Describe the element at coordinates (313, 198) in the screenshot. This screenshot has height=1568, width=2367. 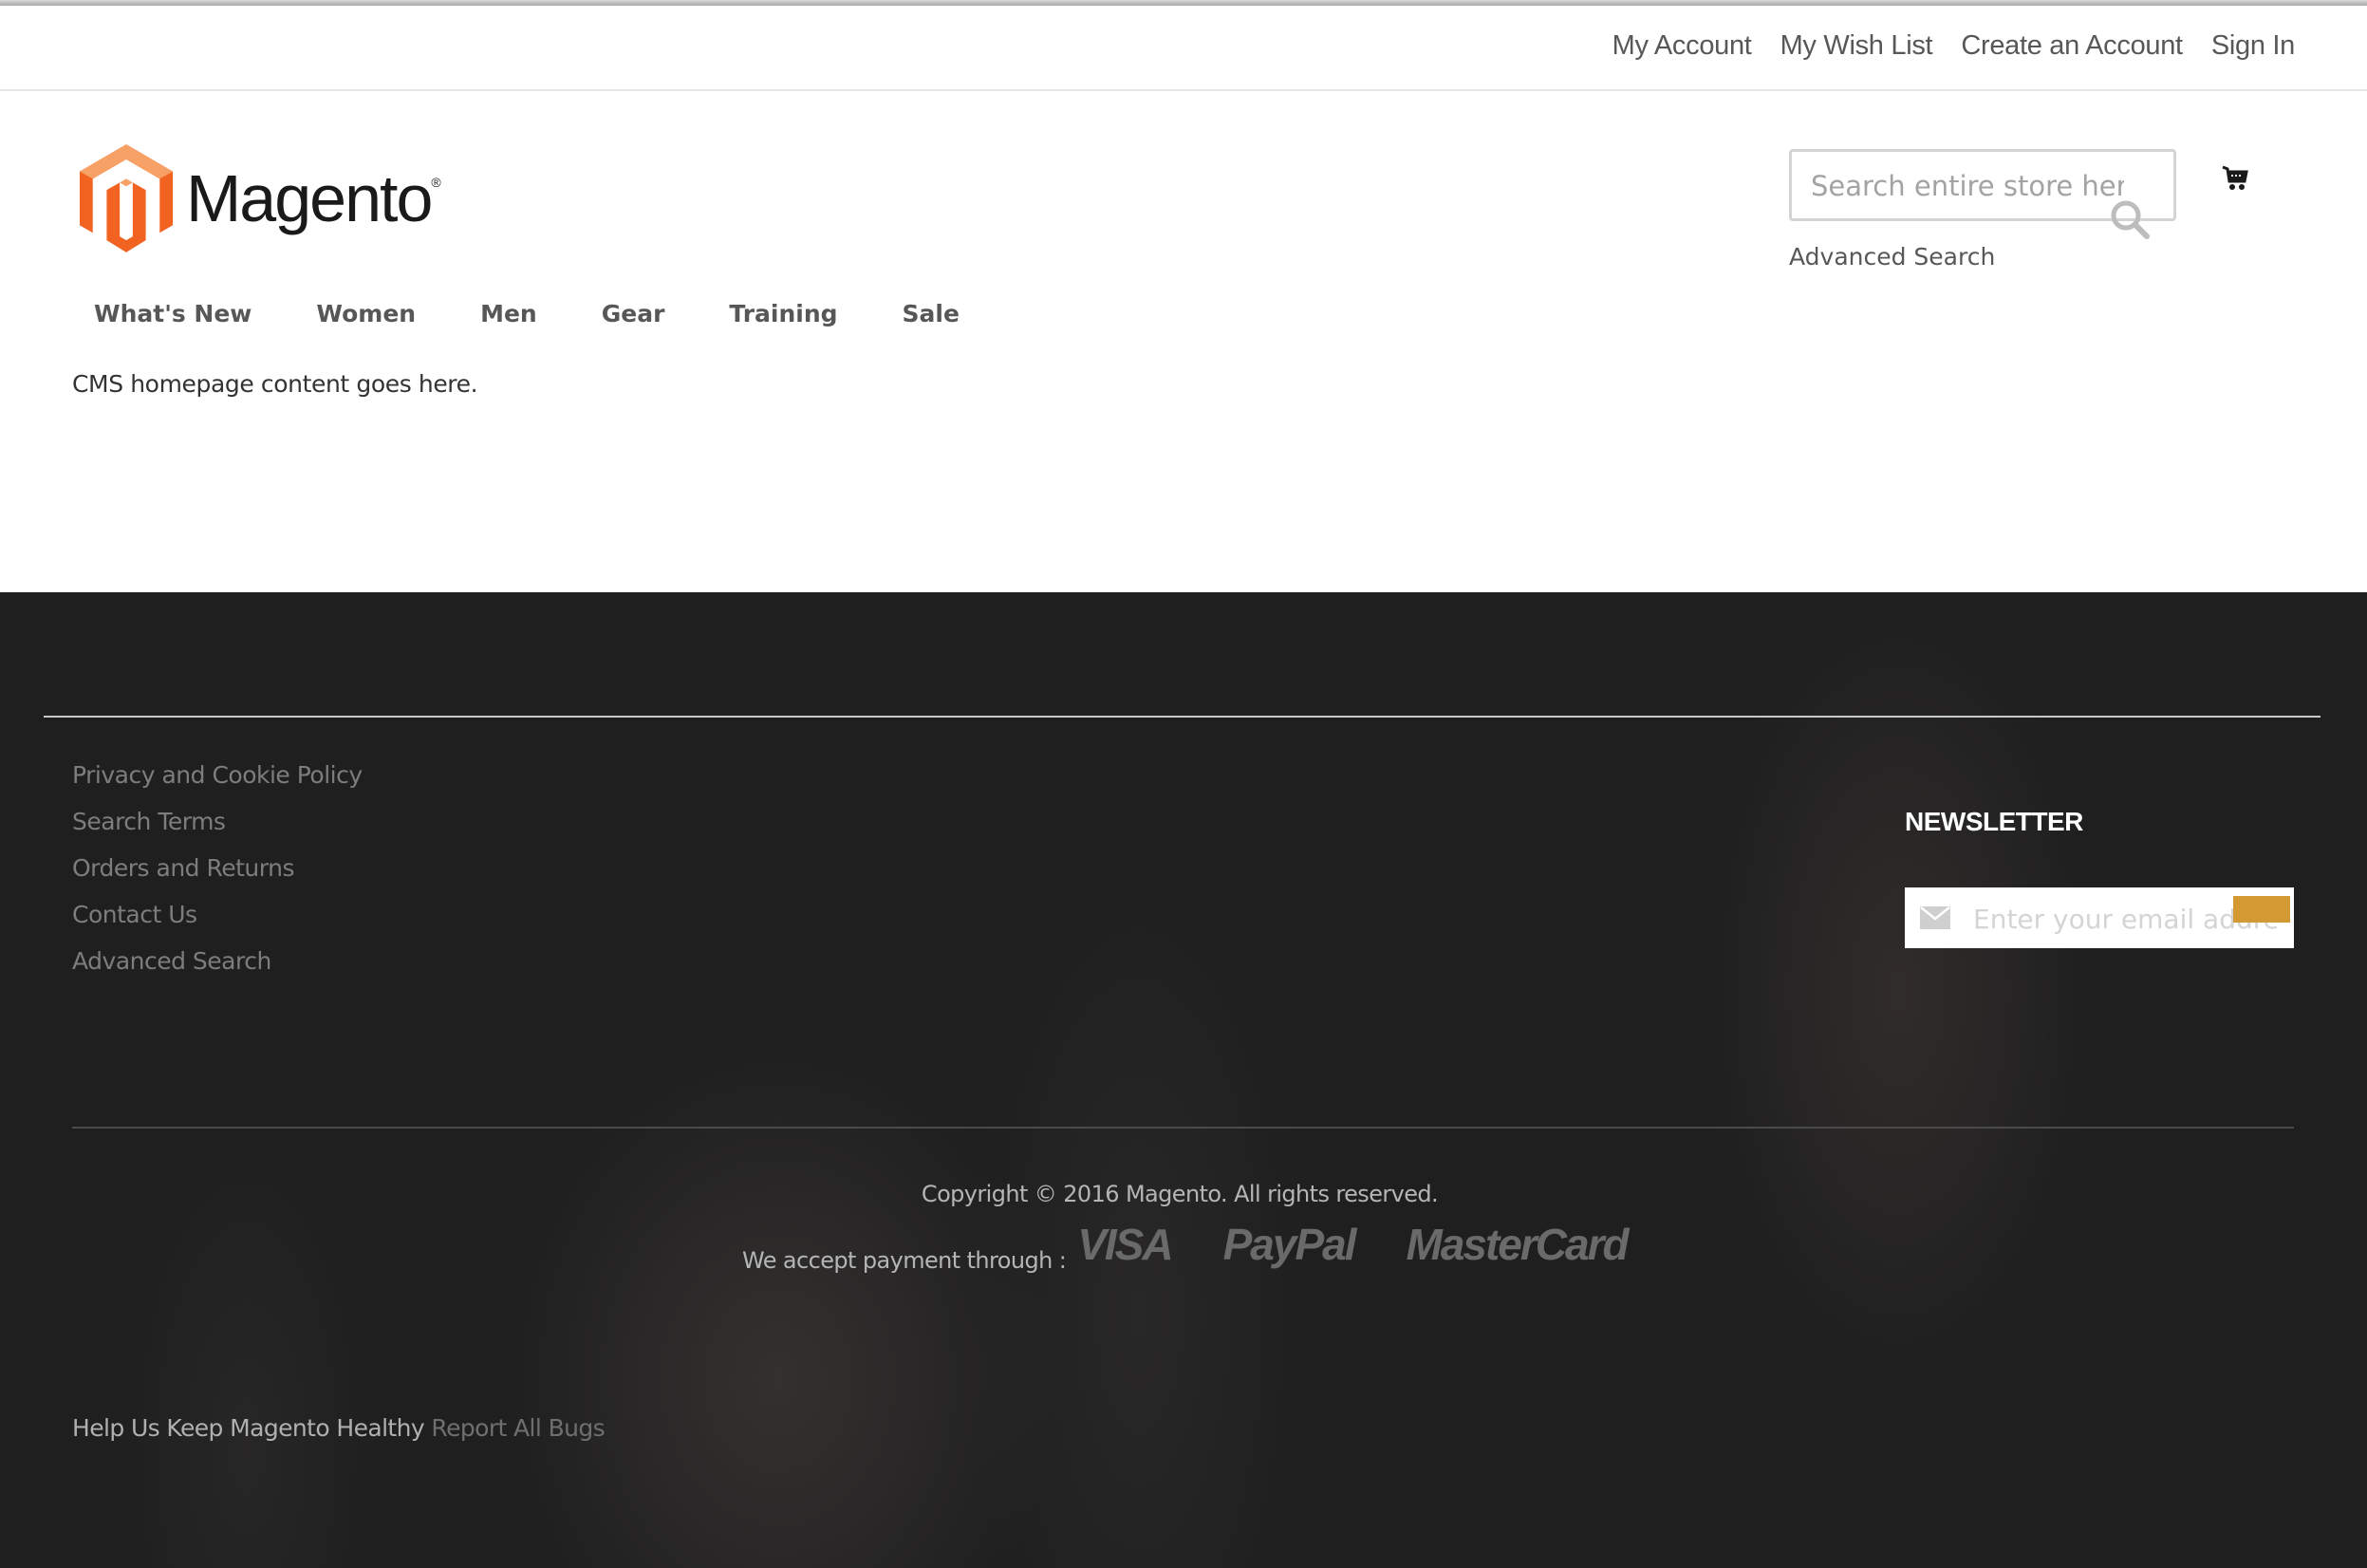
I see `logo-text: Magento®` at that location.